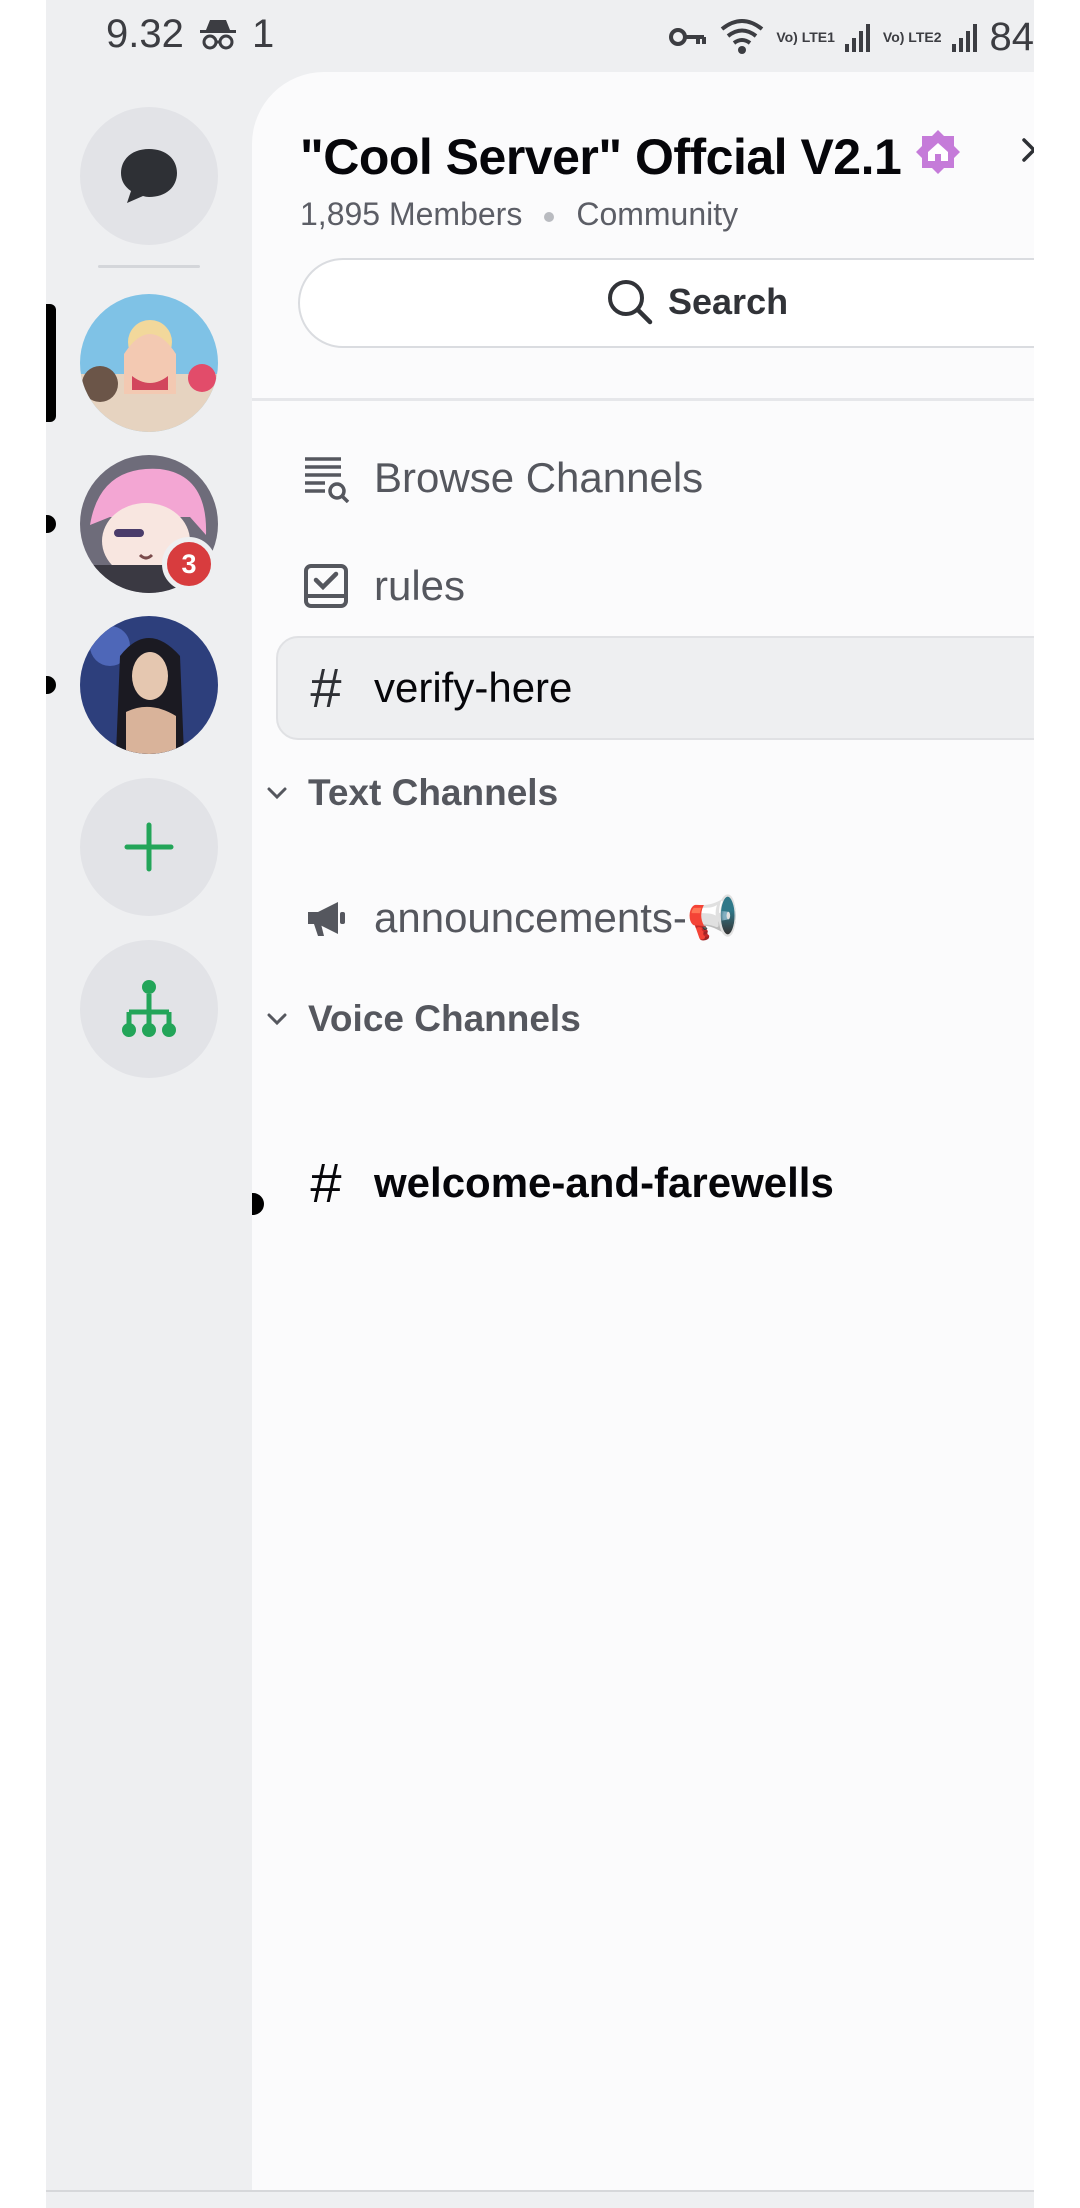 This screenshot has width=1080, height=2208. Describe the element at coordinates (149, 266) in the screenshot. I see `rail-separator` at that location.